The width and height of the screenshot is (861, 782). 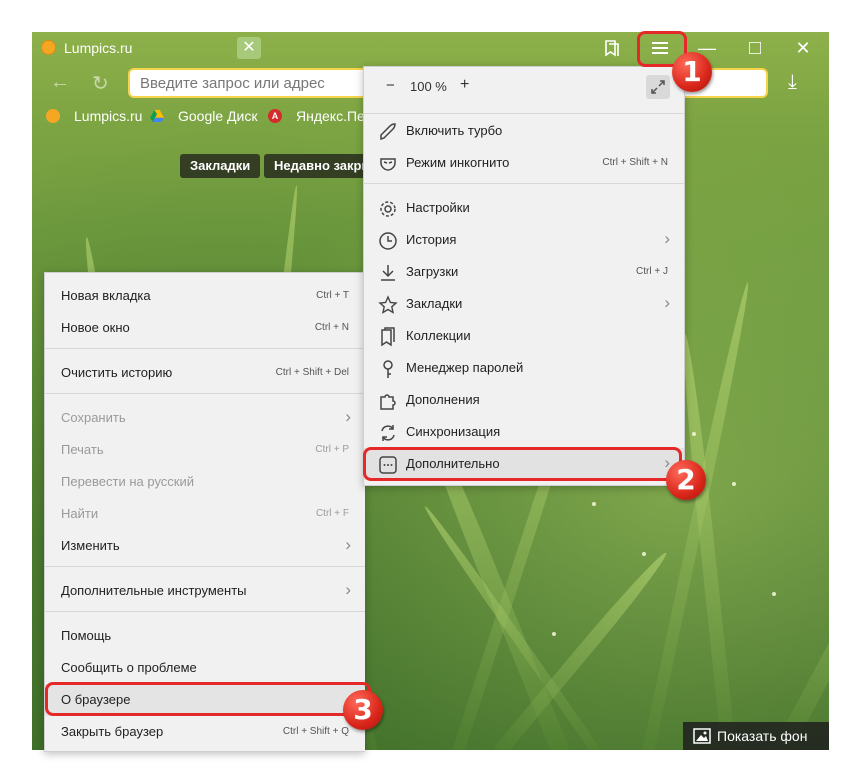 What do you see at coordinates (792, 82) in the screenshot?
I see `download-arrow-icon: ⤓` at bounding box center [792, 82].